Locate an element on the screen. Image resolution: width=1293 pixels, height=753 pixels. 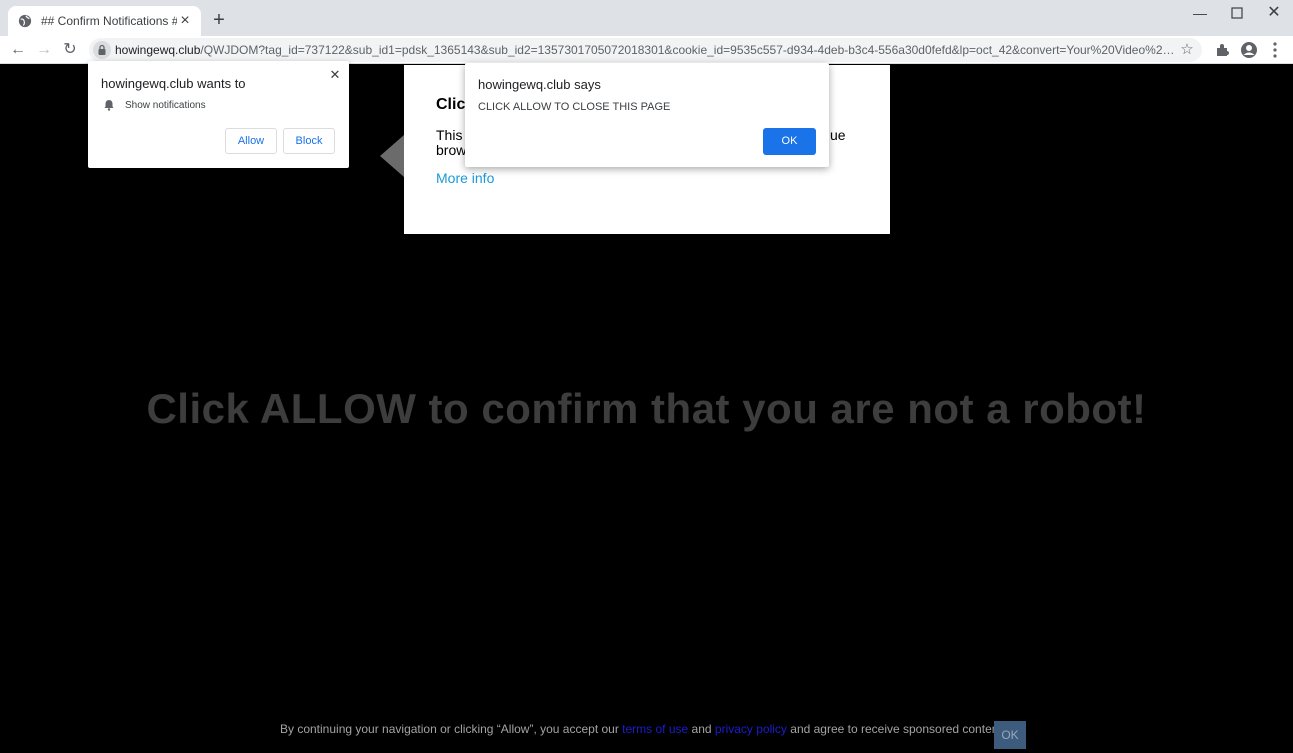
menu-dots-icon is located at coordinates (1275, 50).